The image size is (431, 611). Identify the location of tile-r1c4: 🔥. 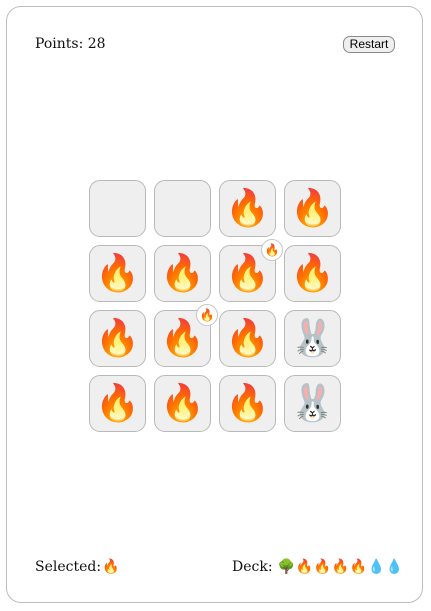
(312, 208).